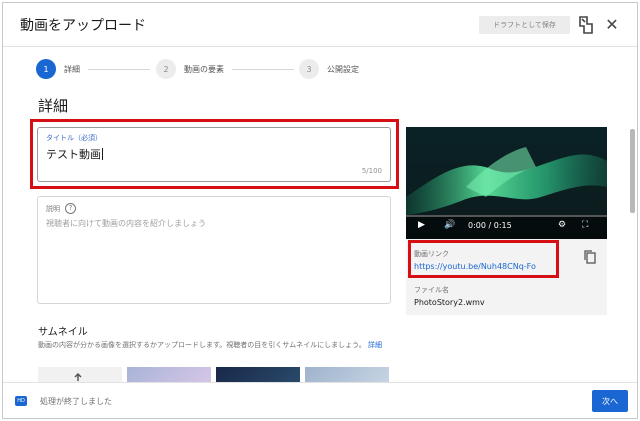 The height and width of the screenshot is (421, 640). I want to click on video-time: 0:00 / 0:15, so click(490, 225).